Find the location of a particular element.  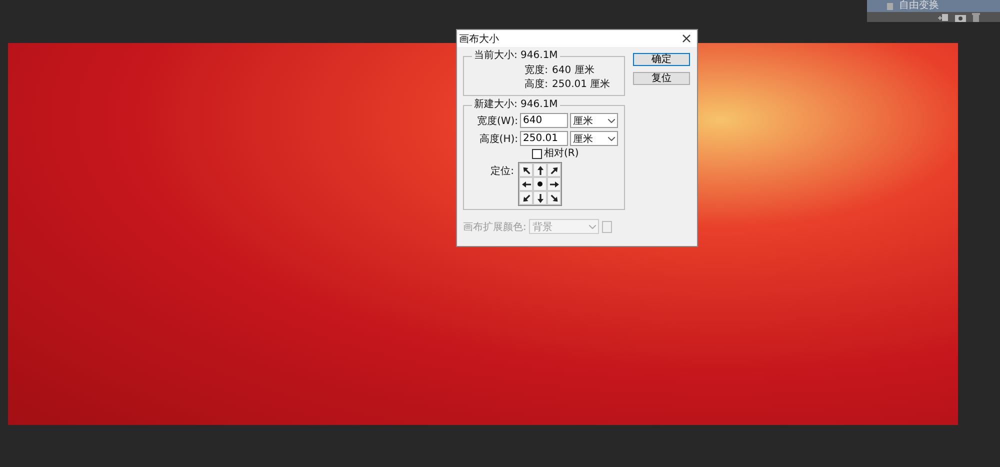

input-field: 640 is located at coordinates (544, 120).